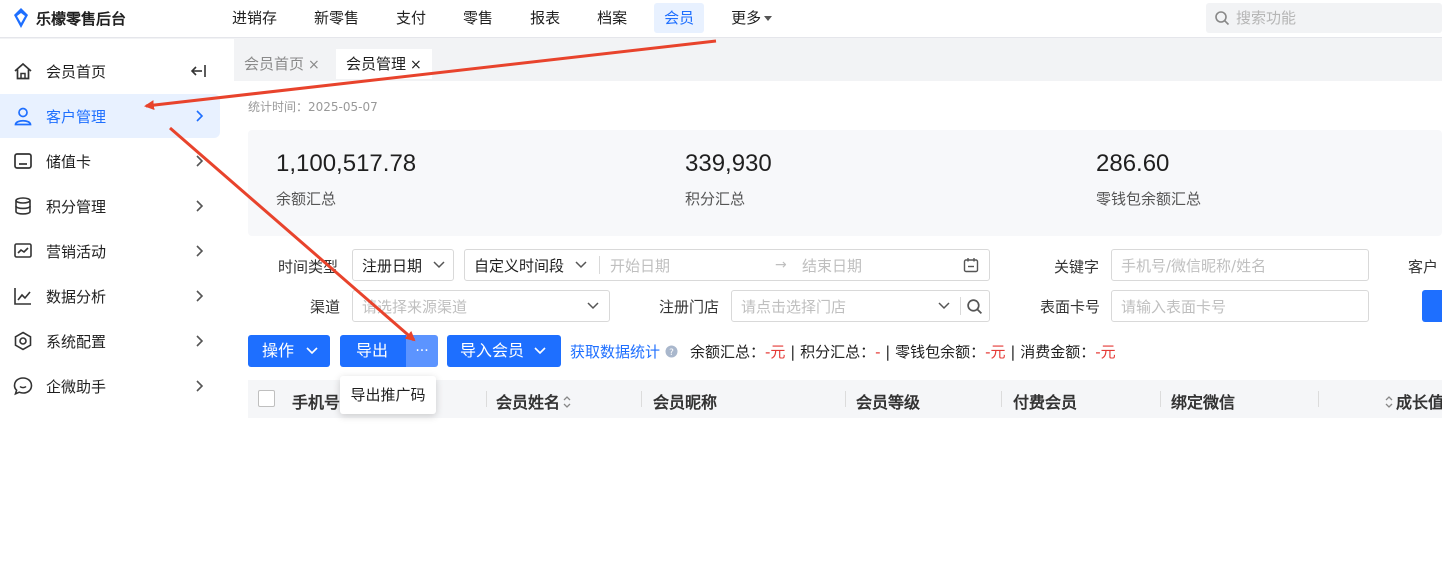  Describe the element at coordinates (21, 18) in the screenshot. I see `brand-logo-icon` at that location.